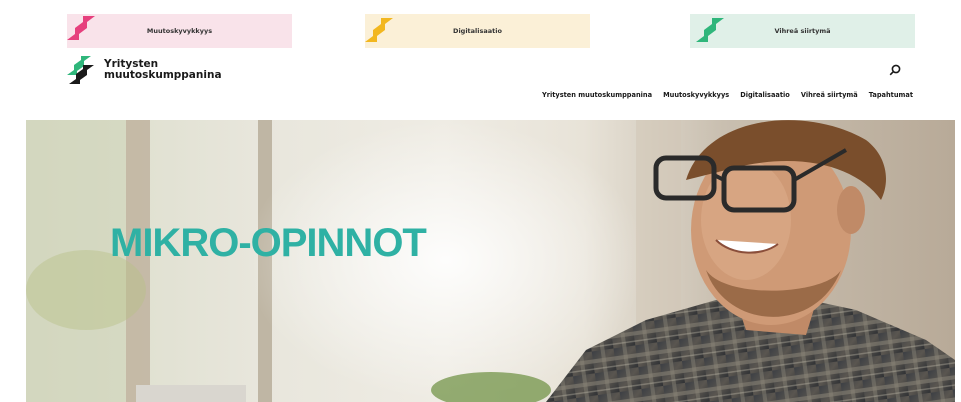 This screenshot has width=961, height=402. What do you see at coordinates (765, 95) in the screenshot?
I see `nav-item-digitalisaatio: Digitalisaatio` at bounding box center [765, 95].